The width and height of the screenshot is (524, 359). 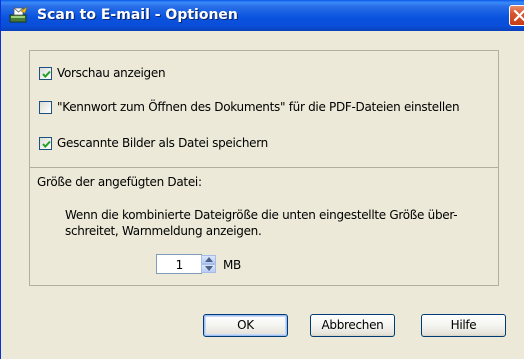 What do you see at coordinates (352, 325) in the screenshot?
I see `cancel-button: Abbrechen` at bounding box center [352, 325].